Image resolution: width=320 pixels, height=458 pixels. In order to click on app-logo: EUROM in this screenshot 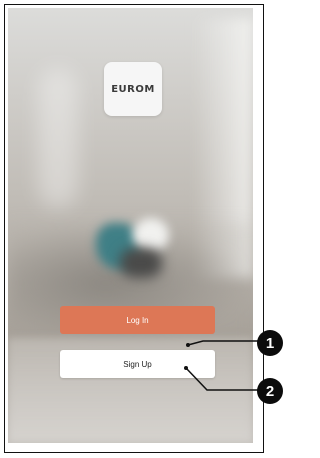, I will do `click(133, 89)`.